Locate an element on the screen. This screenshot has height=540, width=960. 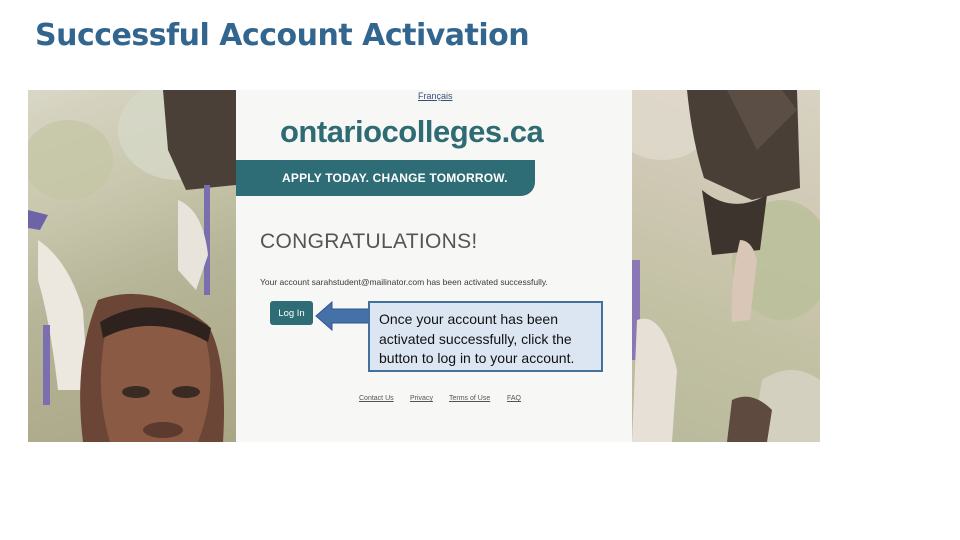
tagline-banner: APPLY TODAY. CHANGE TOMORROW. is located at coordinates (385, 178).